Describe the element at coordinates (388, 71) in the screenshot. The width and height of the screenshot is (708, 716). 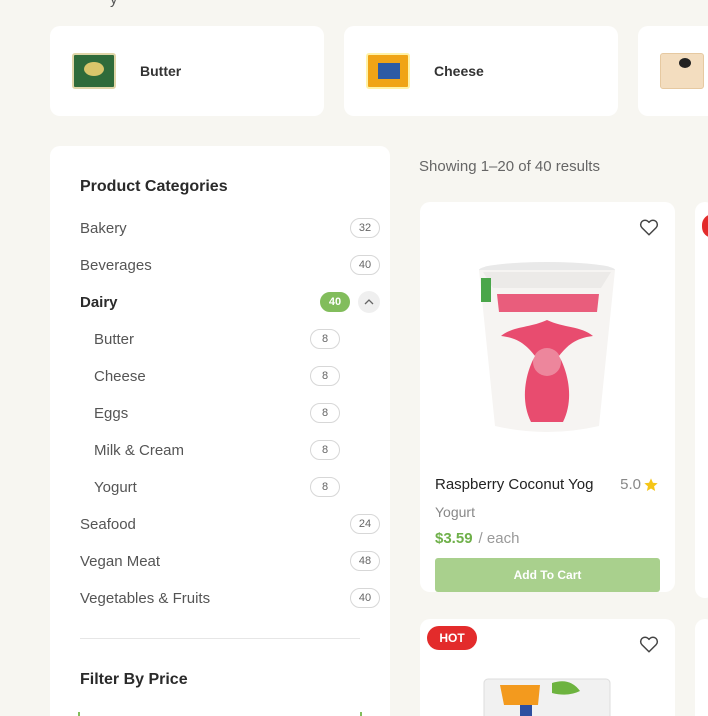
I see `cheese-product-icon` at that location.